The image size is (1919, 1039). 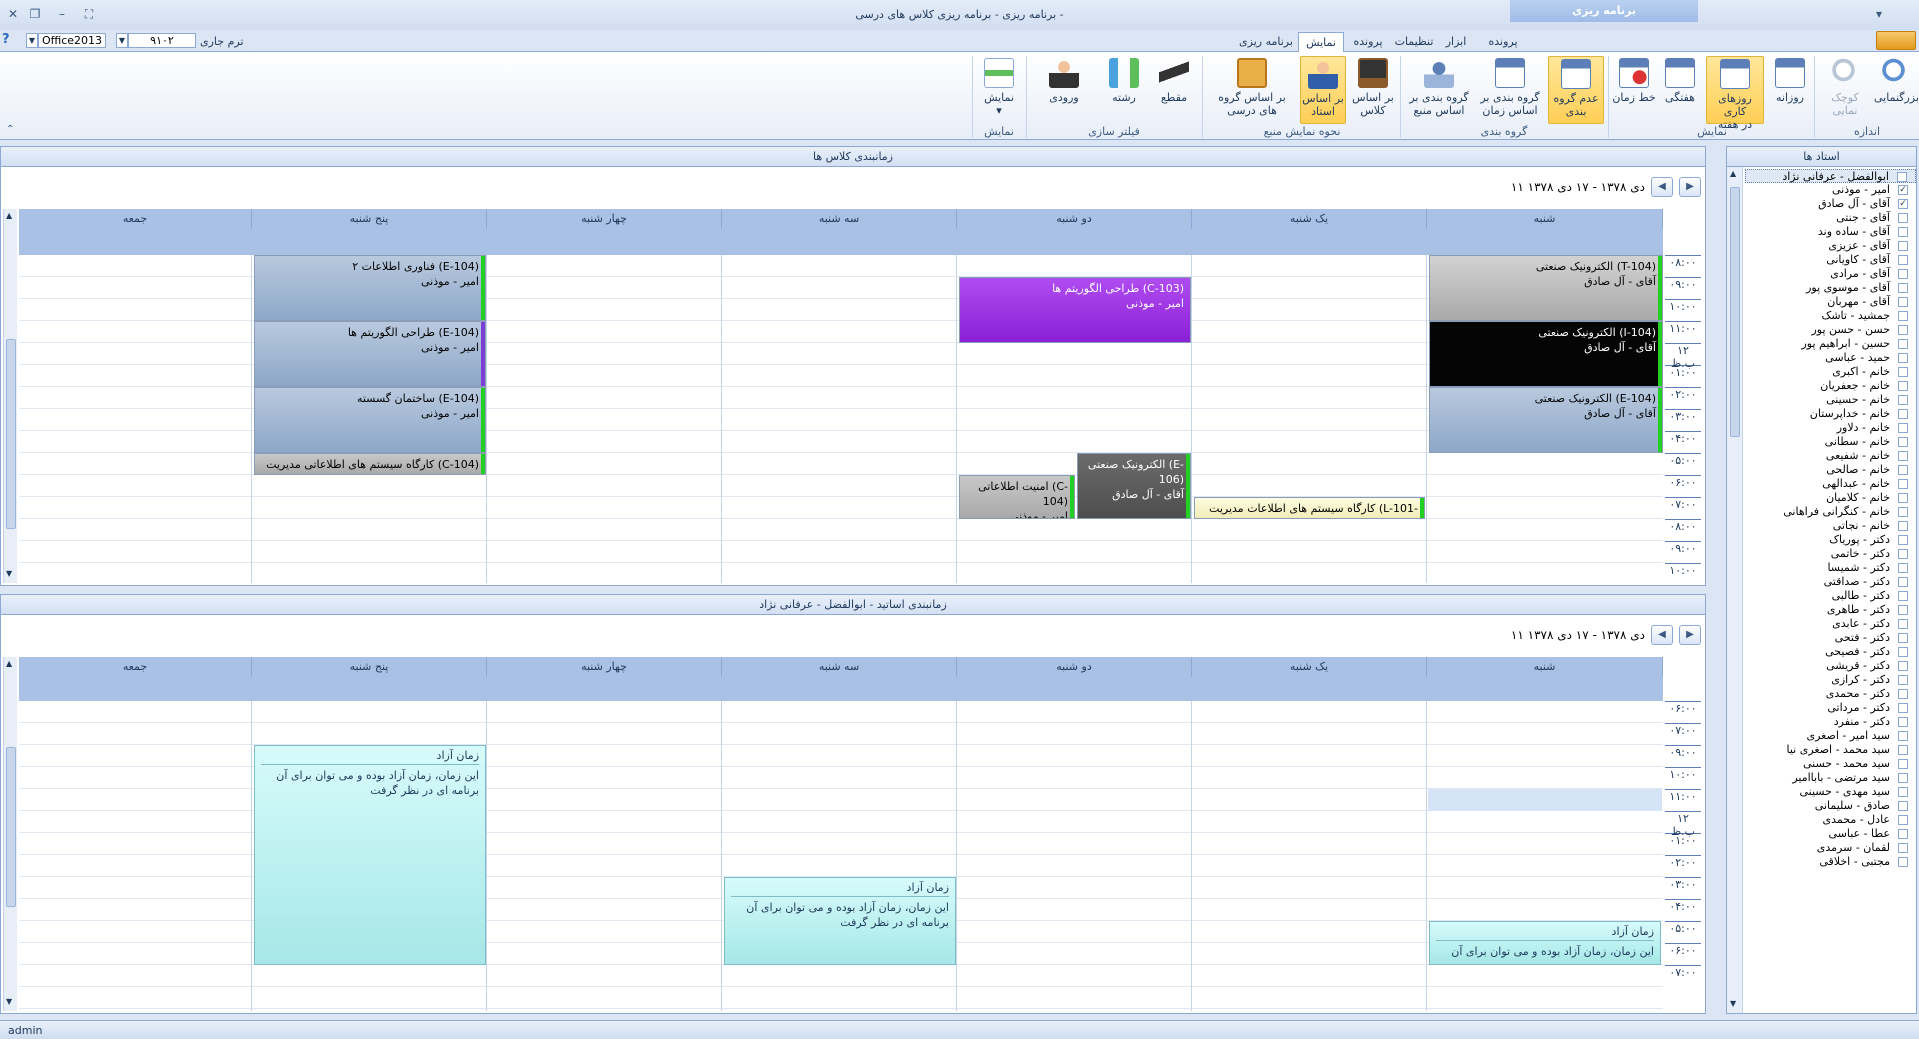 I want to click on teacher-list-item: آقای - آل صادق ✓, so click(x=1830, y=204).